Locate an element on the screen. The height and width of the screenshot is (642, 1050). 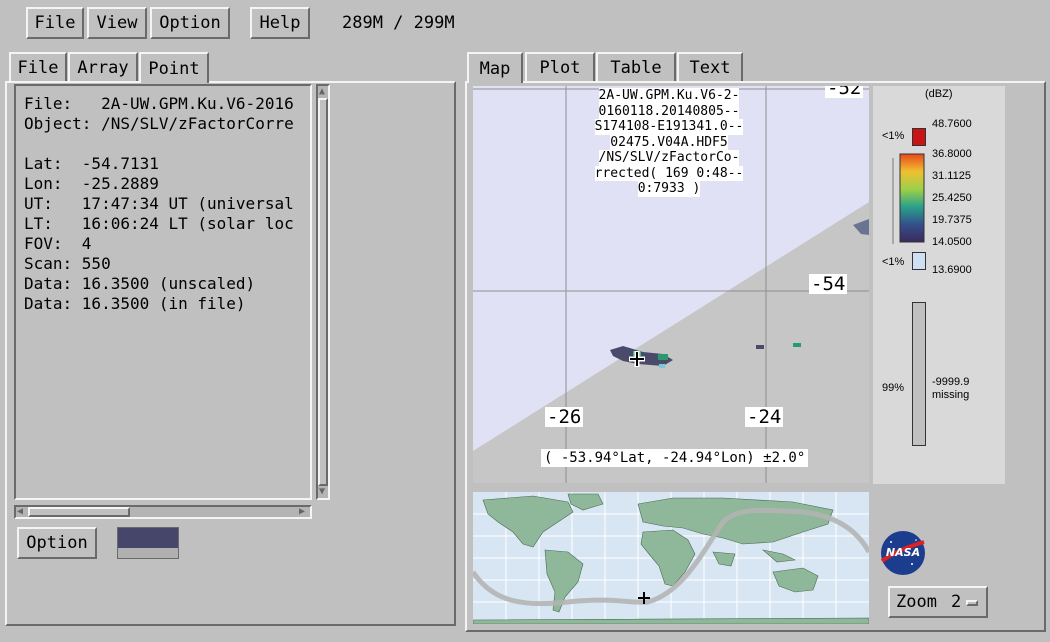
lat-label-mid: -54 is located at coordinates (828, 284).